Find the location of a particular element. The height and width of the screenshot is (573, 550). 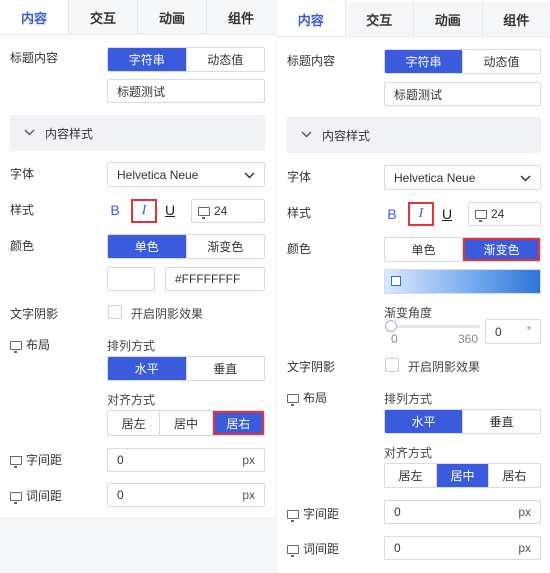

color-hex-value: #FFFFFFFF is located at coordinates (208, 279).